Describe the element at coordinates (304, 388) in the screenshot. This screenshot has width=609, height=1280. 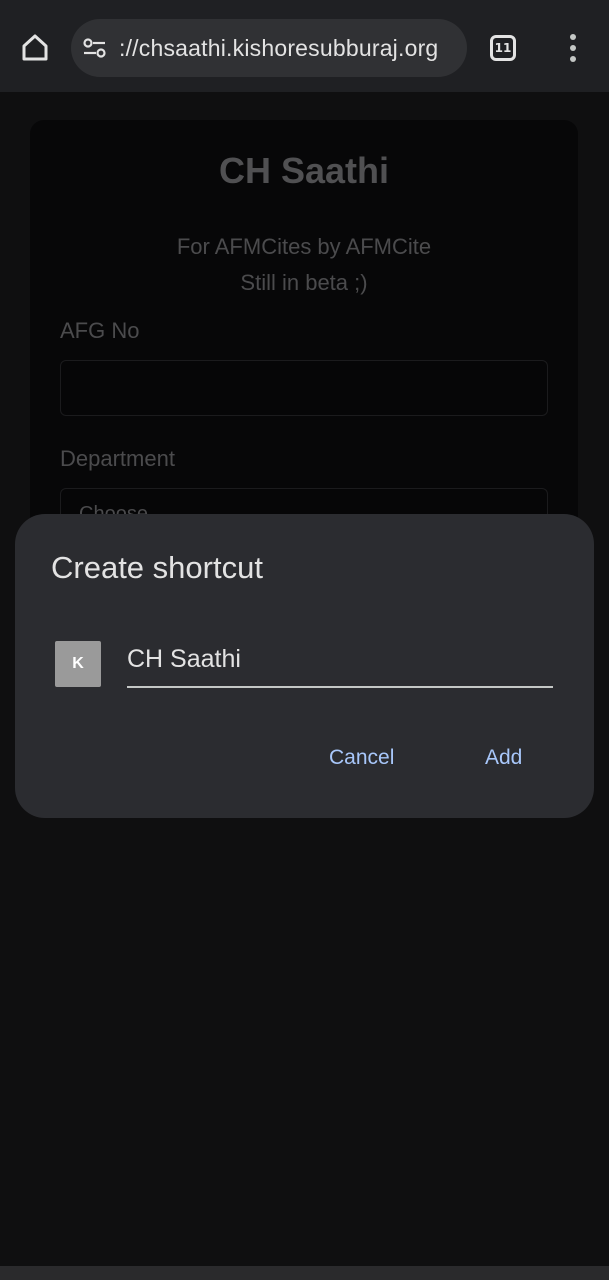
I see `afg-input` at that location.